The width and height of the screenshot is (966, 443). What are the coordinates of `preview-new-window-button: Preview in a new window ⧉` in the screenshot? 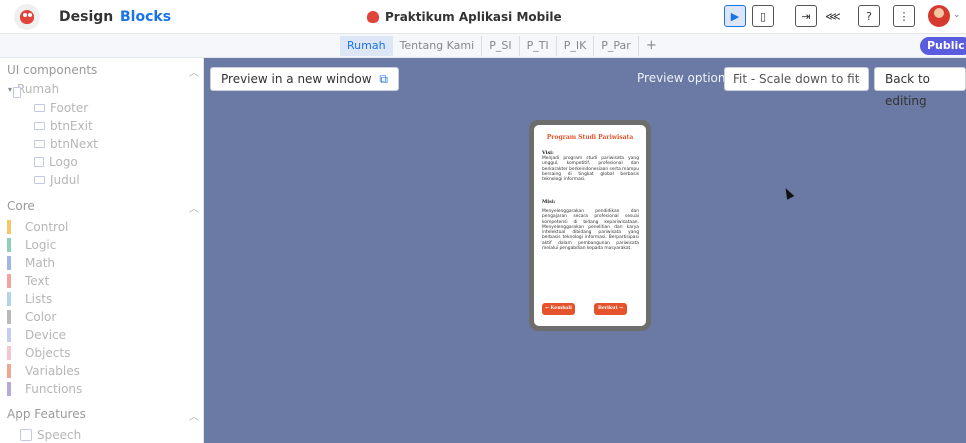 It's located at (304, 79).